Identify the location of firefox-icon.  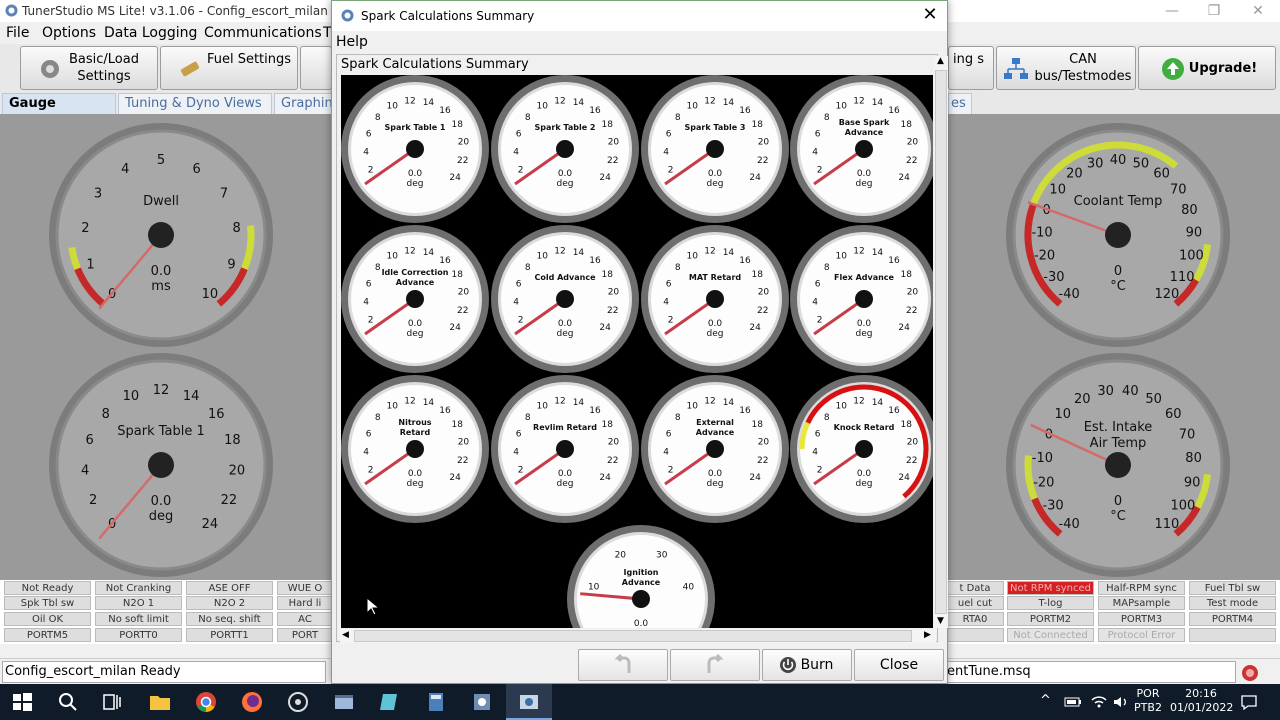
(252, 702).